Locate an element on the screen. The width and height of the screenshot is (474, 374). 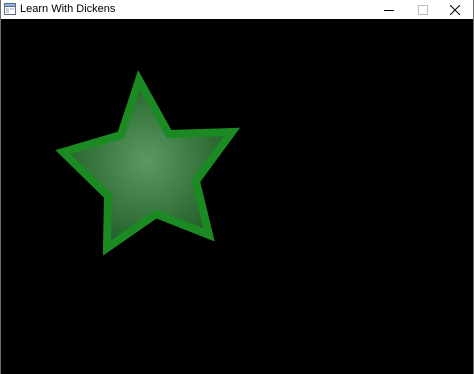
maximize-icon is located at coordinates (423, 9).